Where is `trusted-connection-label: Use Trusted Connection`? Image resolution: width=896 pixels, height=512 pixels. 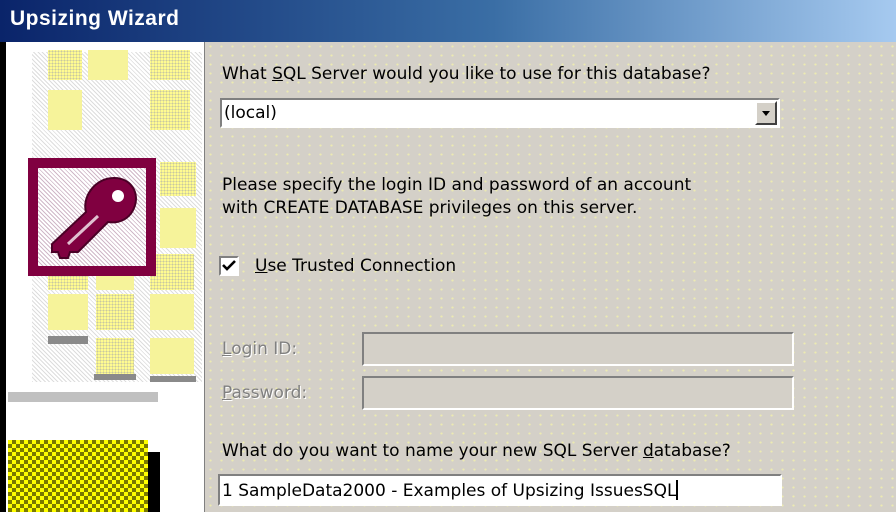 trusted-connection-label: Use Trusted Connection is located at coordinates (355, 266).